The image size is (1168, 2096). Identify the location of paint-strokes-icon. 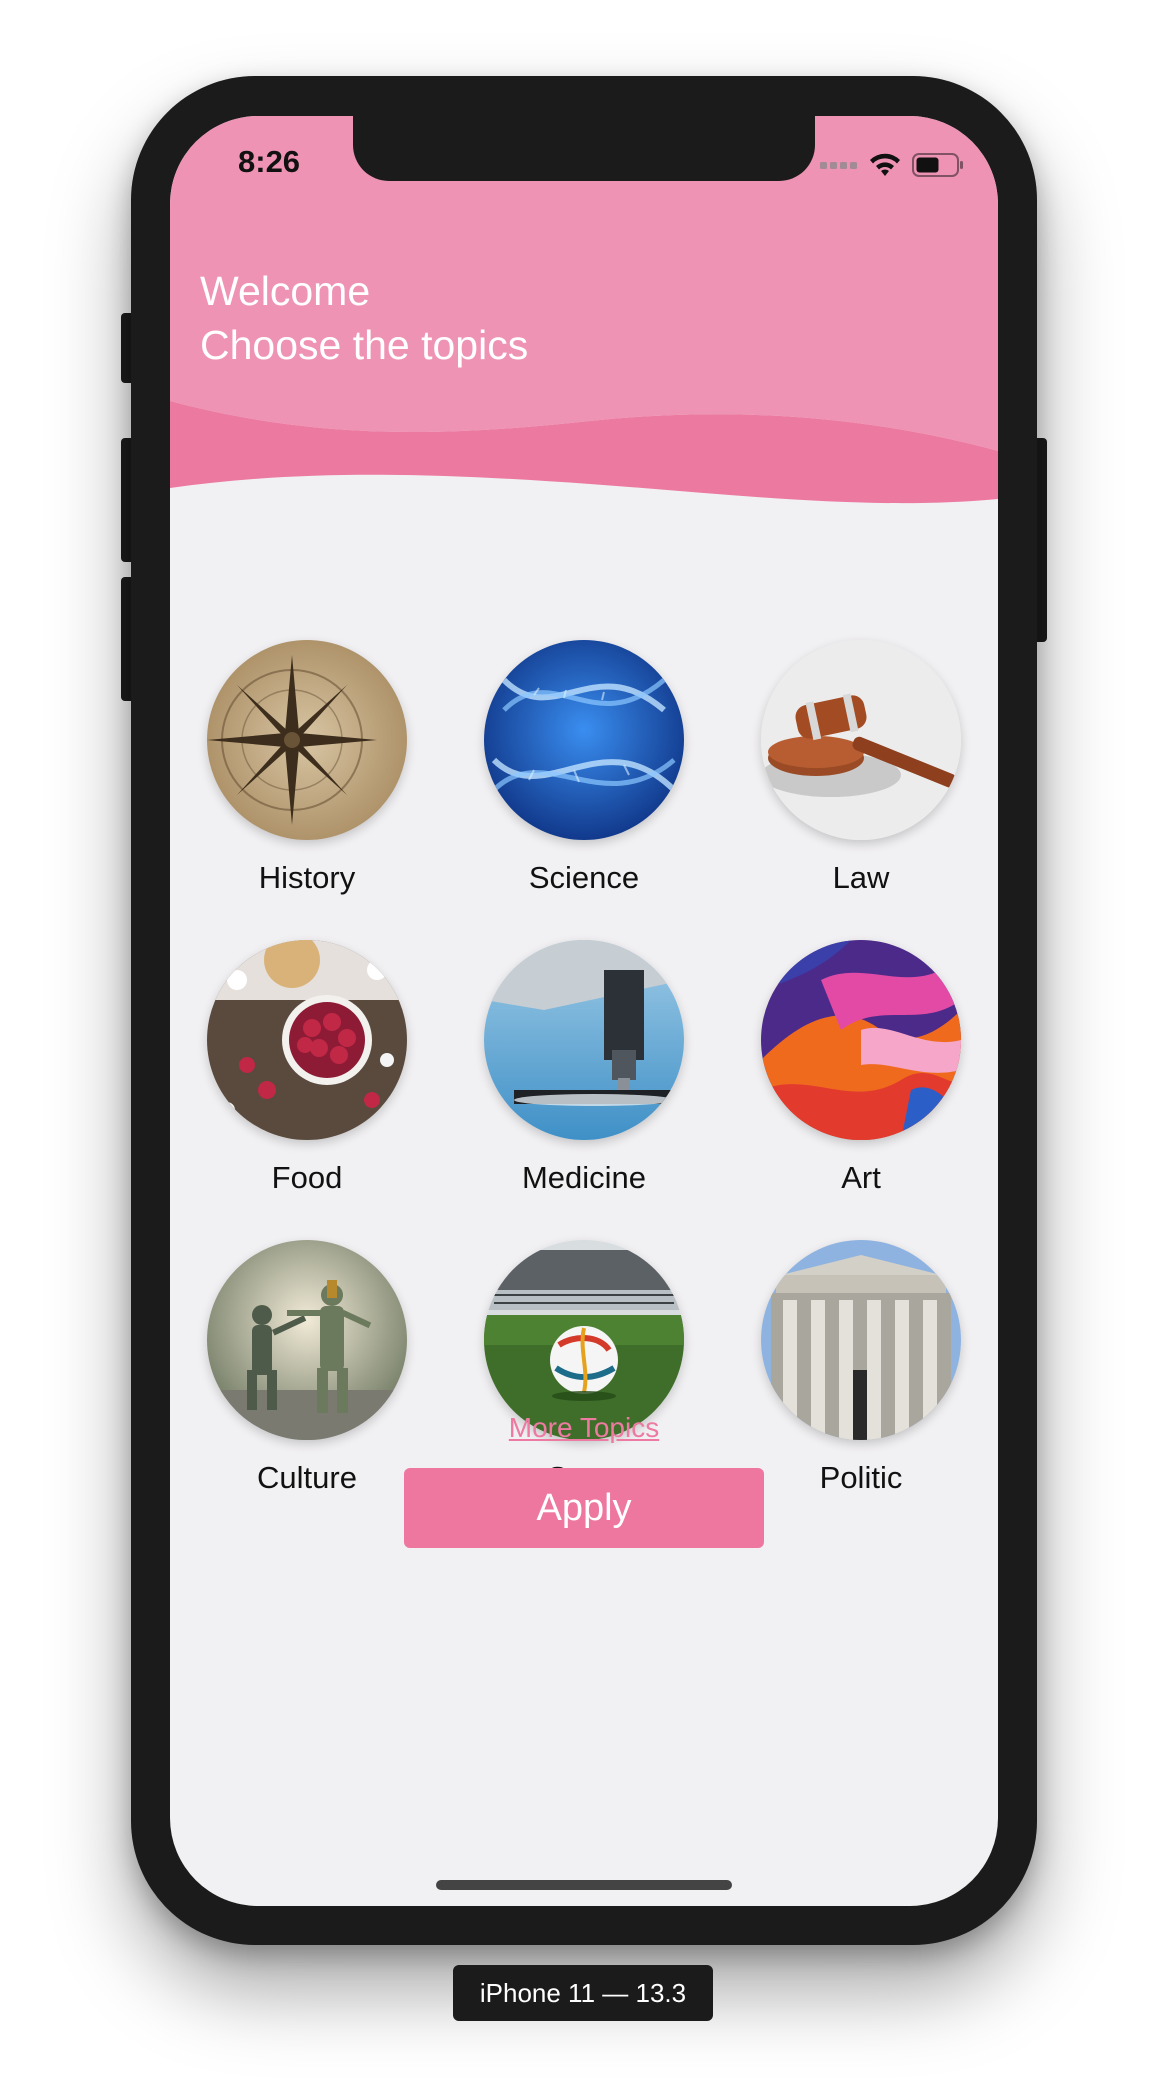
(861, 1040).